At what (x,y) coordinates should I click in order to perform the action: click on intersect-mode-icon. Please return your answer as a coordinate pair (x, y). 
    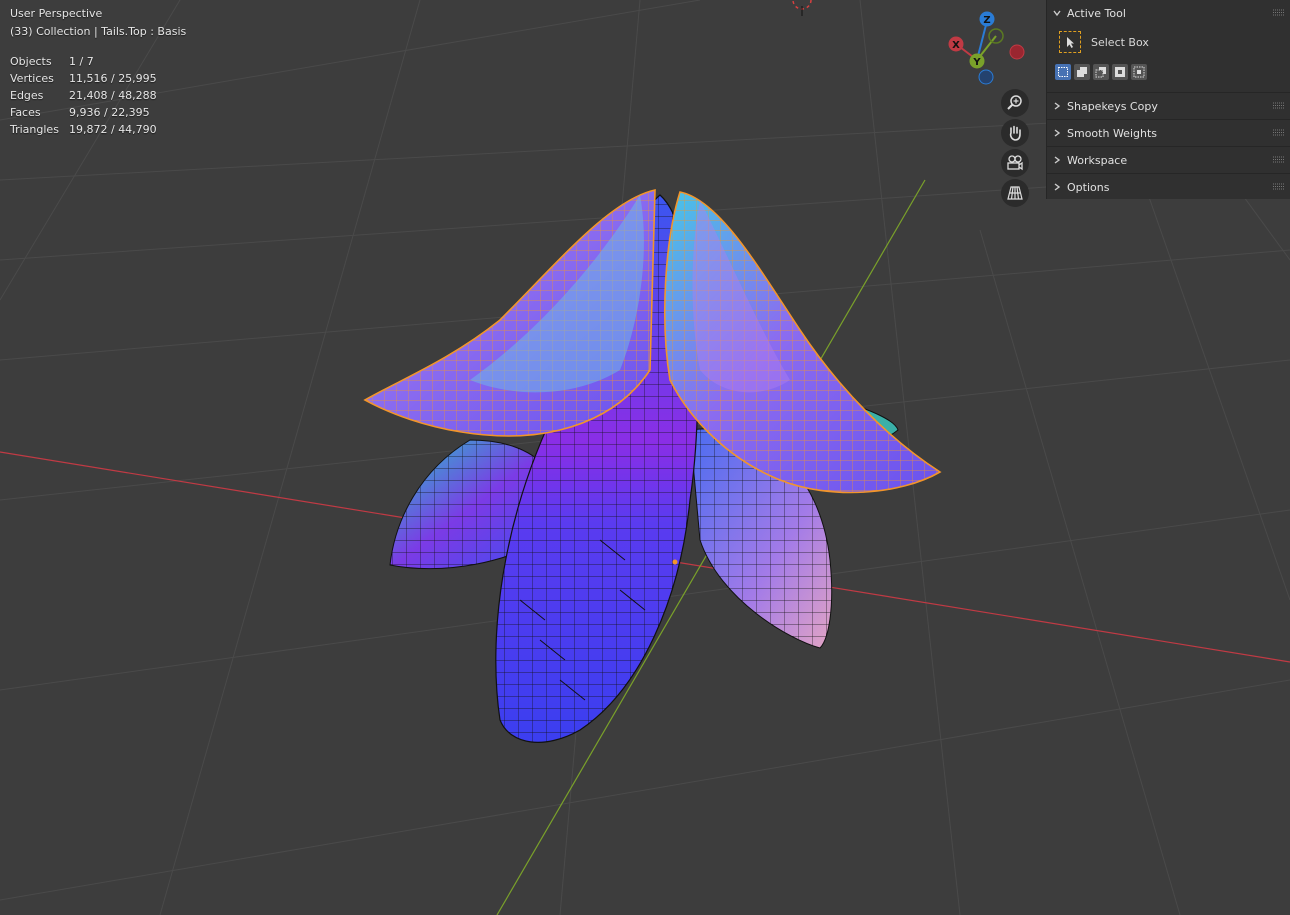
    Looking at the image, I should click on (1139, 72).